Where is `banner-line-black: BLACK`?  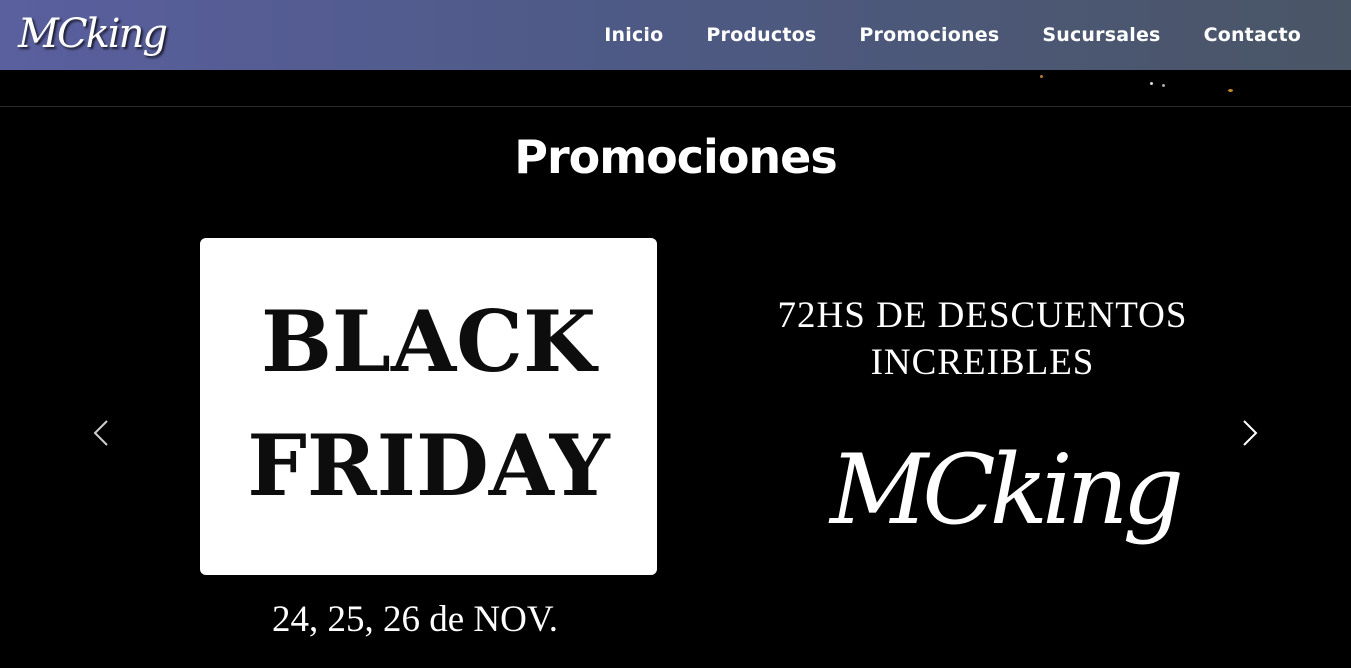
banner-line-black: BLACK is located at coordinates (428, 341).